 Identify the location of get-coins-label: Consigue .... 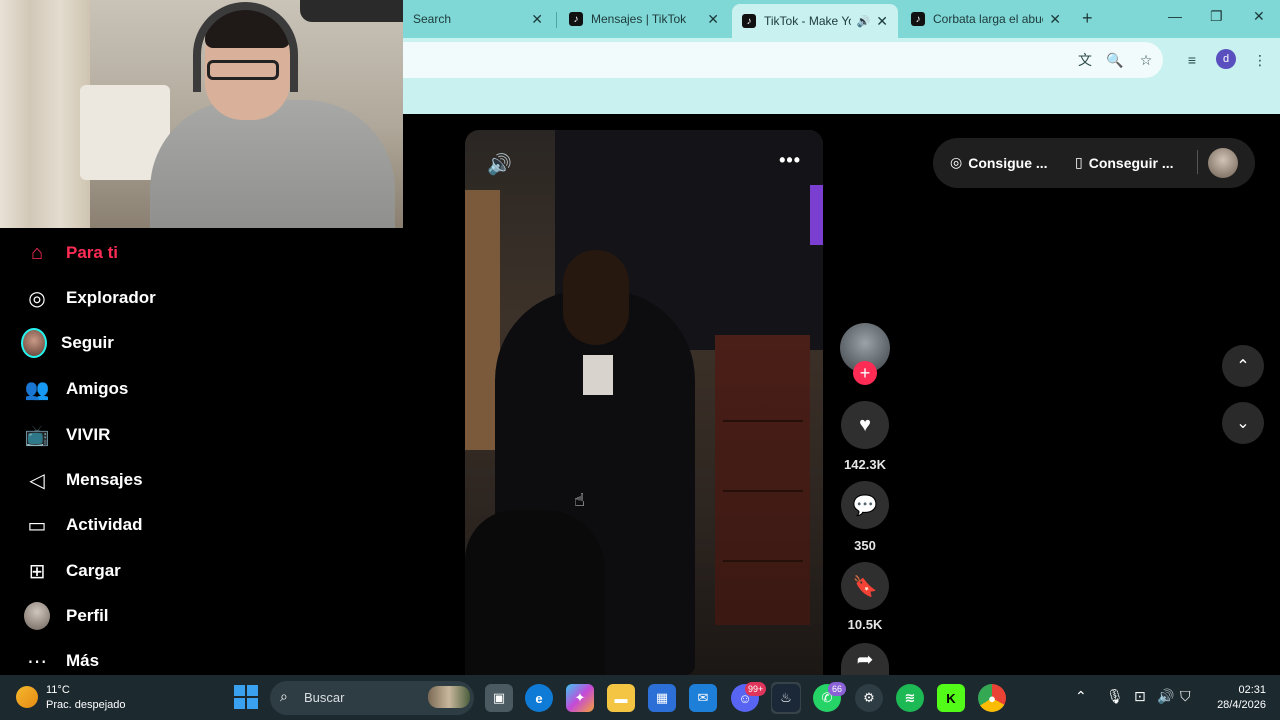
(1008, 162).